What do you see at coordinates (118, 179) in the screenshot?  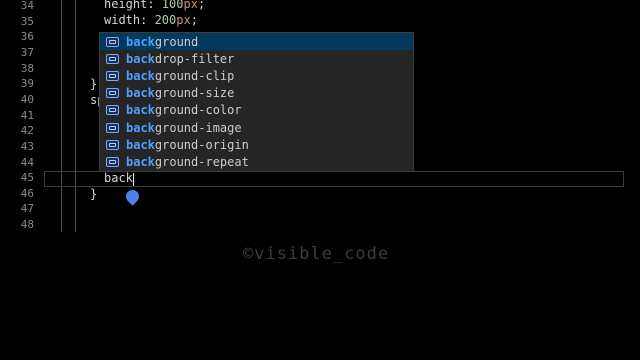 I see `code-line-45: back` at bounding box center [118, 179].